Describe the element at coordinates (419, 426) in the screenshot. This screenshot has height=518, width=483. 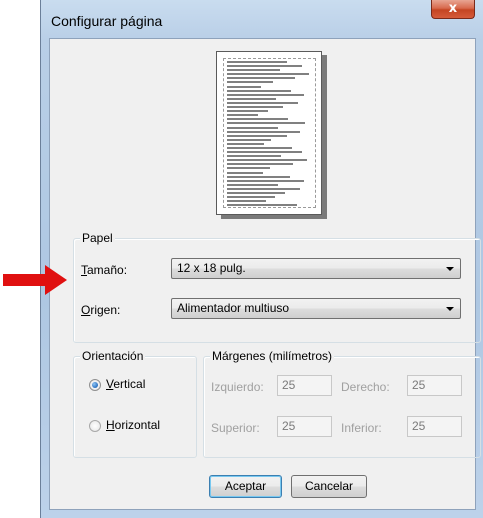
I see `bottom-margin-value: 25` at that location.